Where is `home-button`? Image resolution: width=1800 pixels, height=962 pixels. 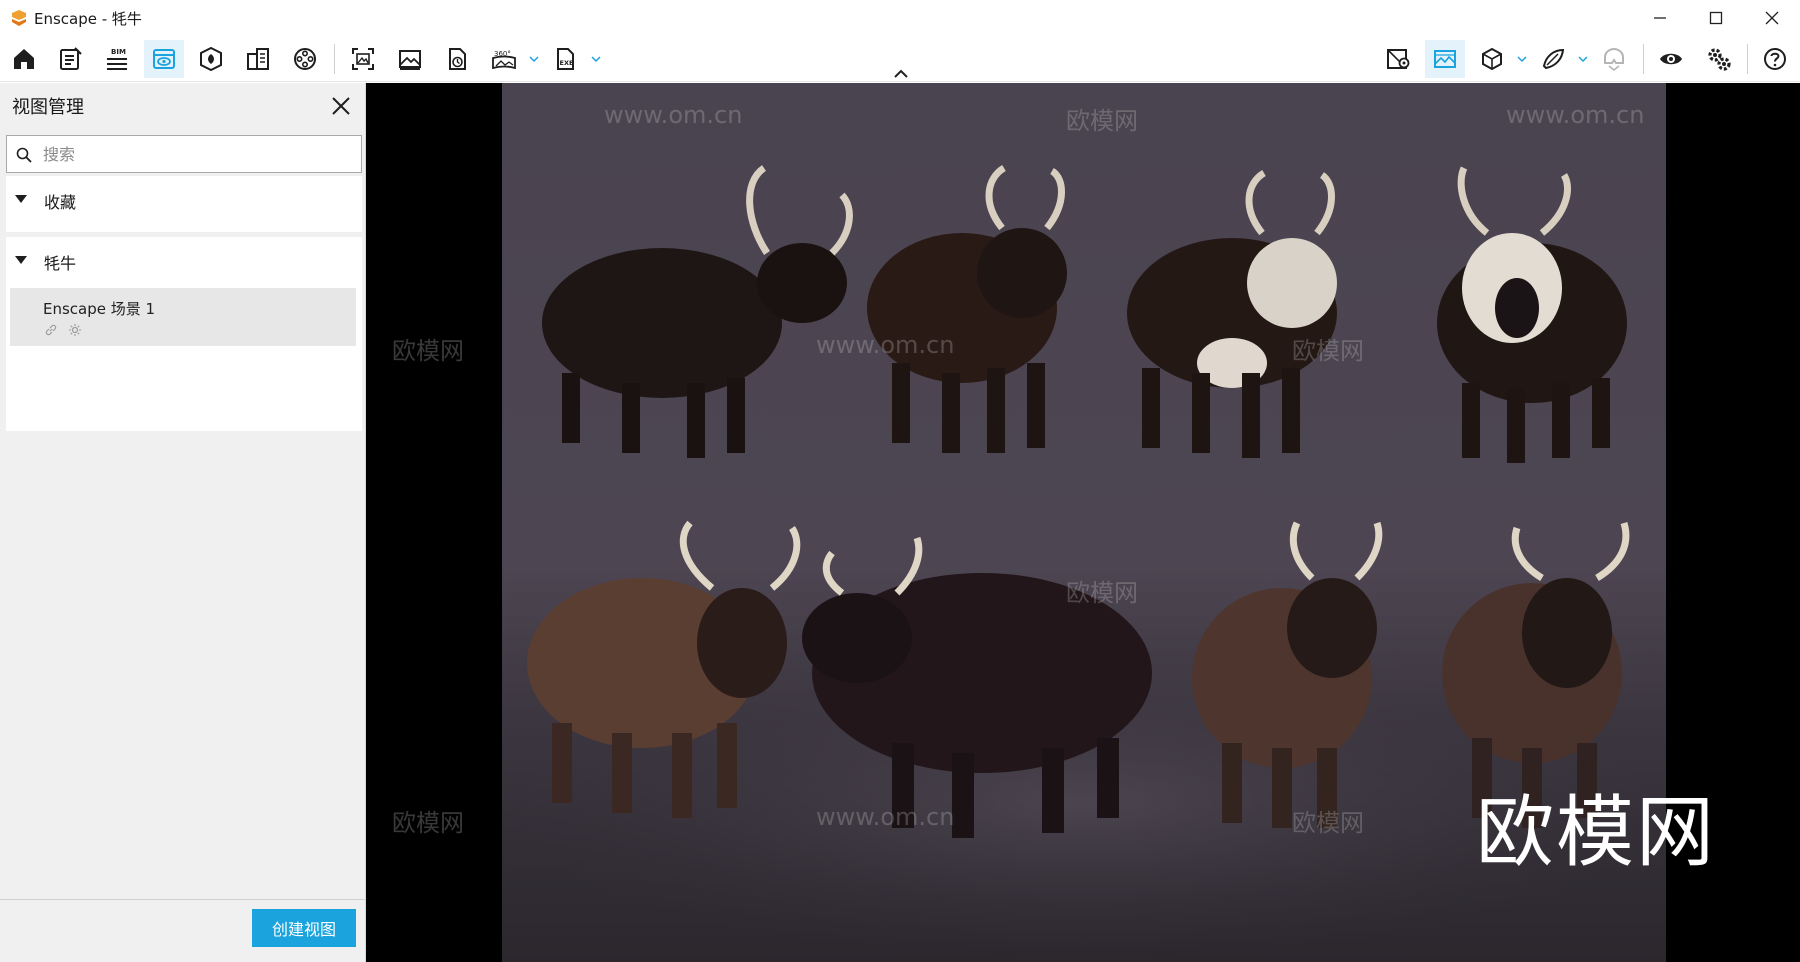 home-button is located at coordinates (24, 59).